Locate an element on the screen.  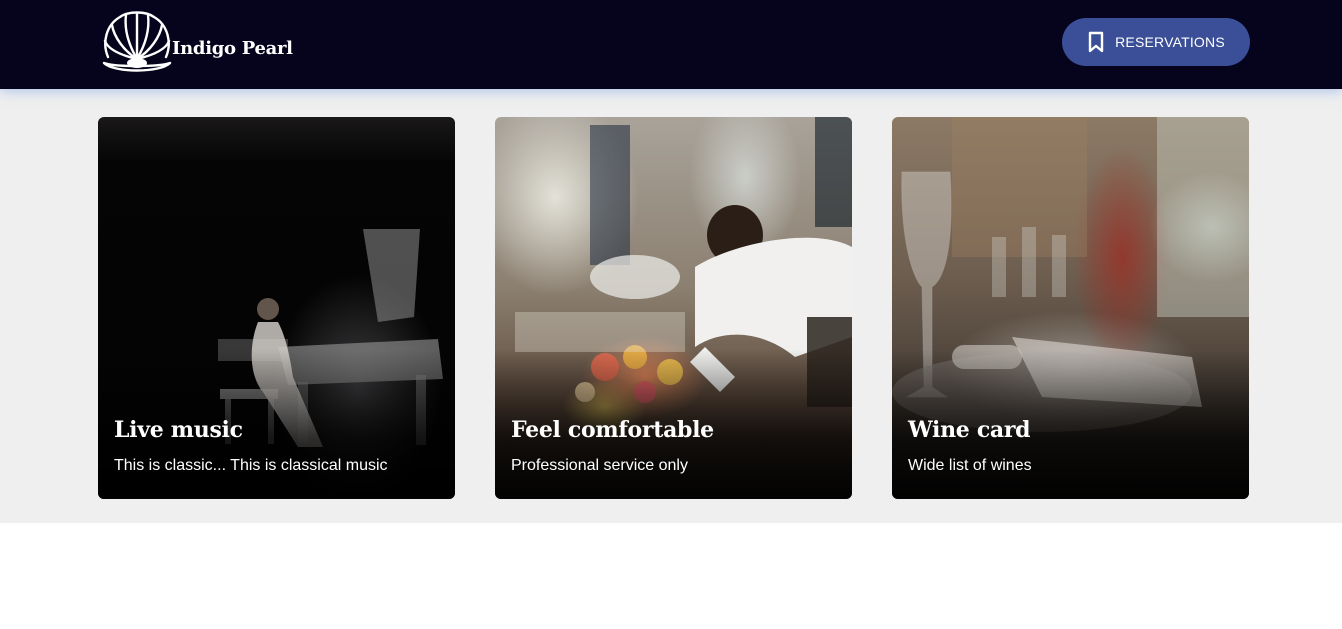
card-title: Wine card is located at coordinates (969, 430).